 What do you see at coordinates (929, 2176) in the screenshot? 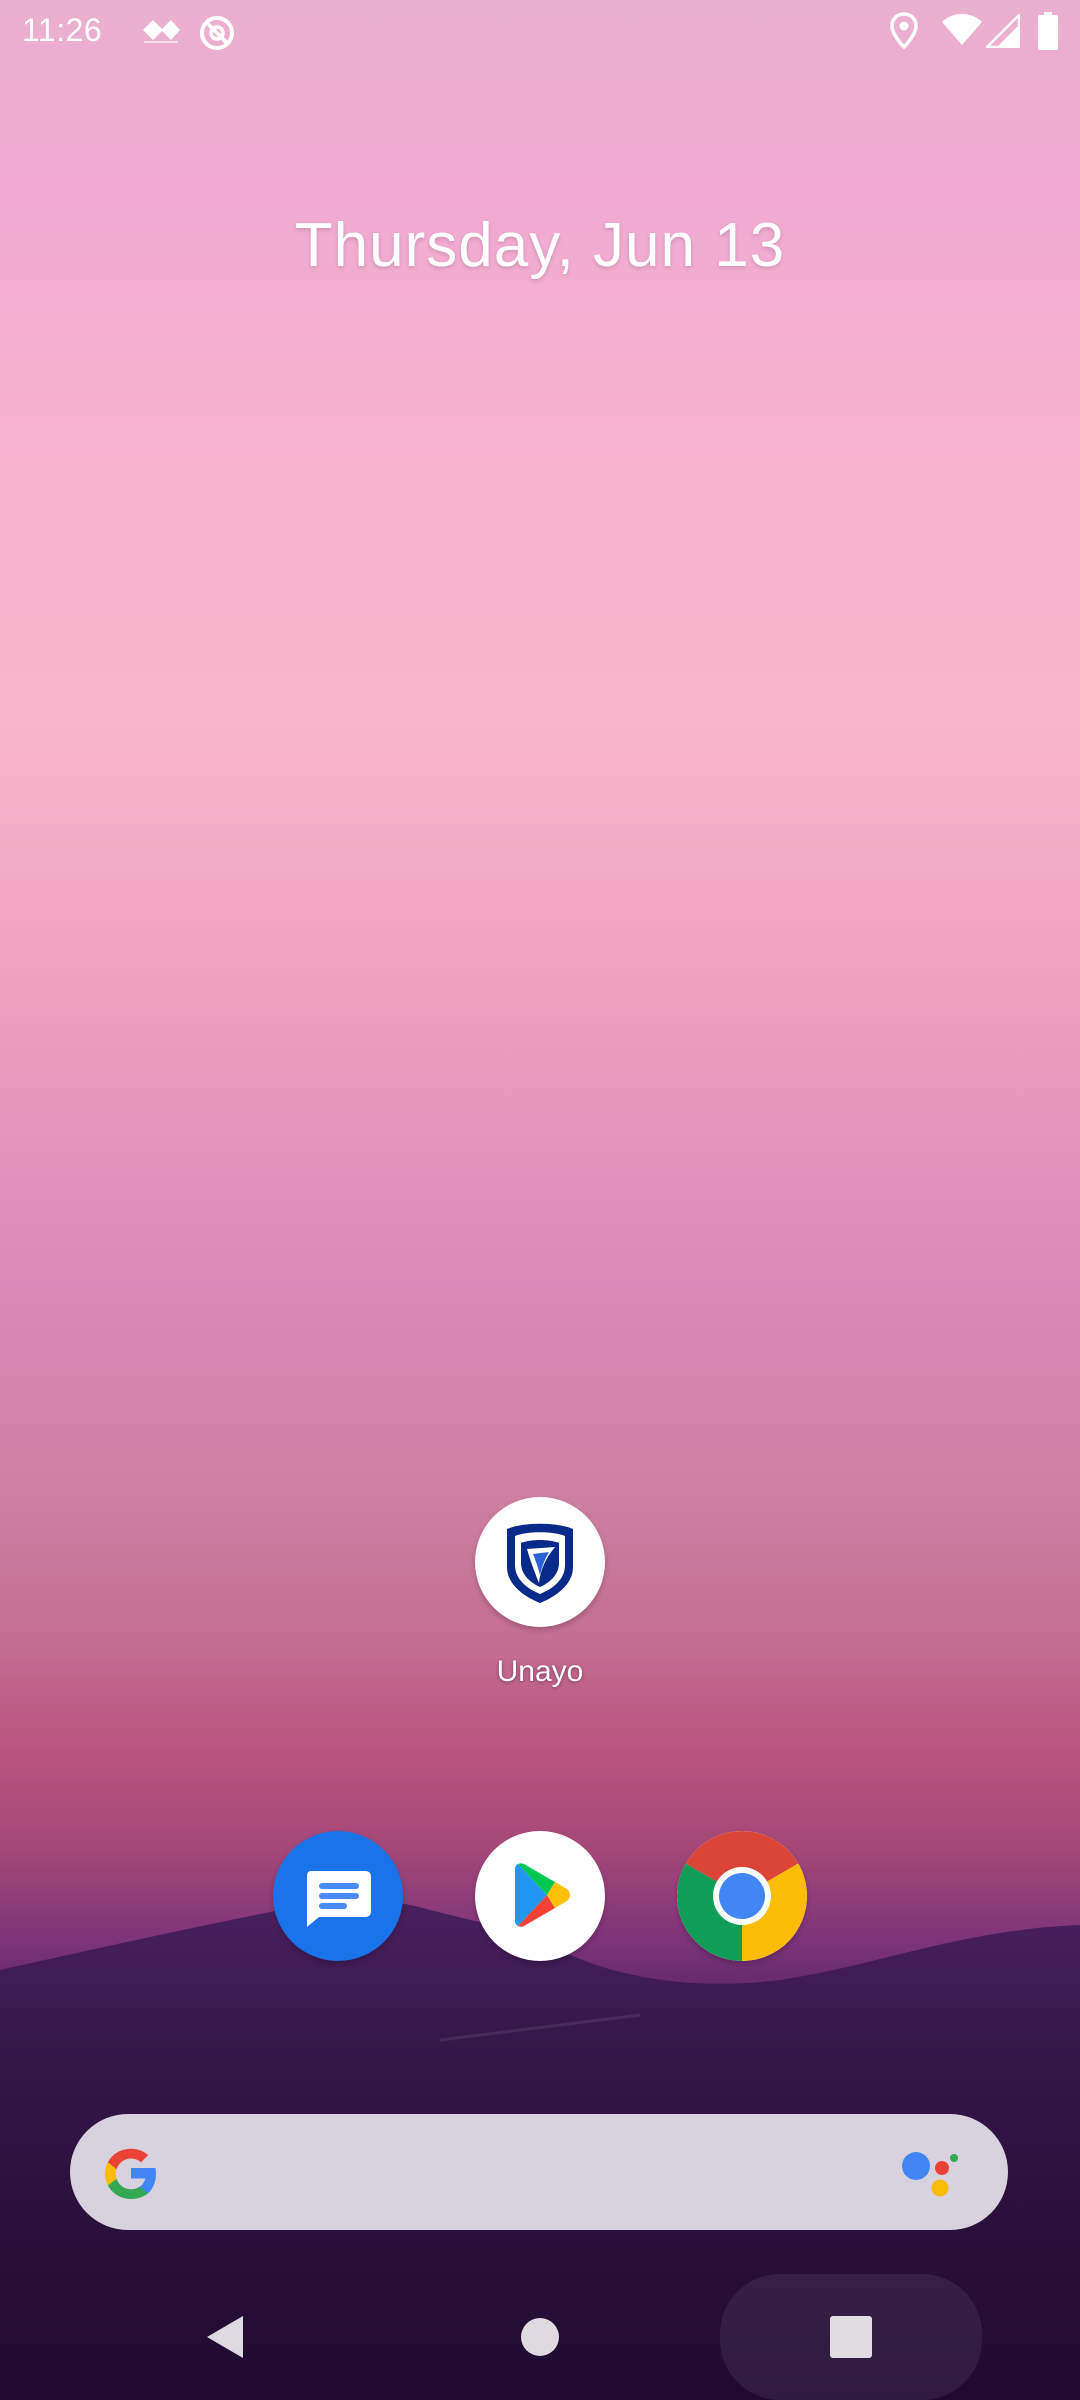
I see `google-assistant-icon` at bounding box center [929, 2176].